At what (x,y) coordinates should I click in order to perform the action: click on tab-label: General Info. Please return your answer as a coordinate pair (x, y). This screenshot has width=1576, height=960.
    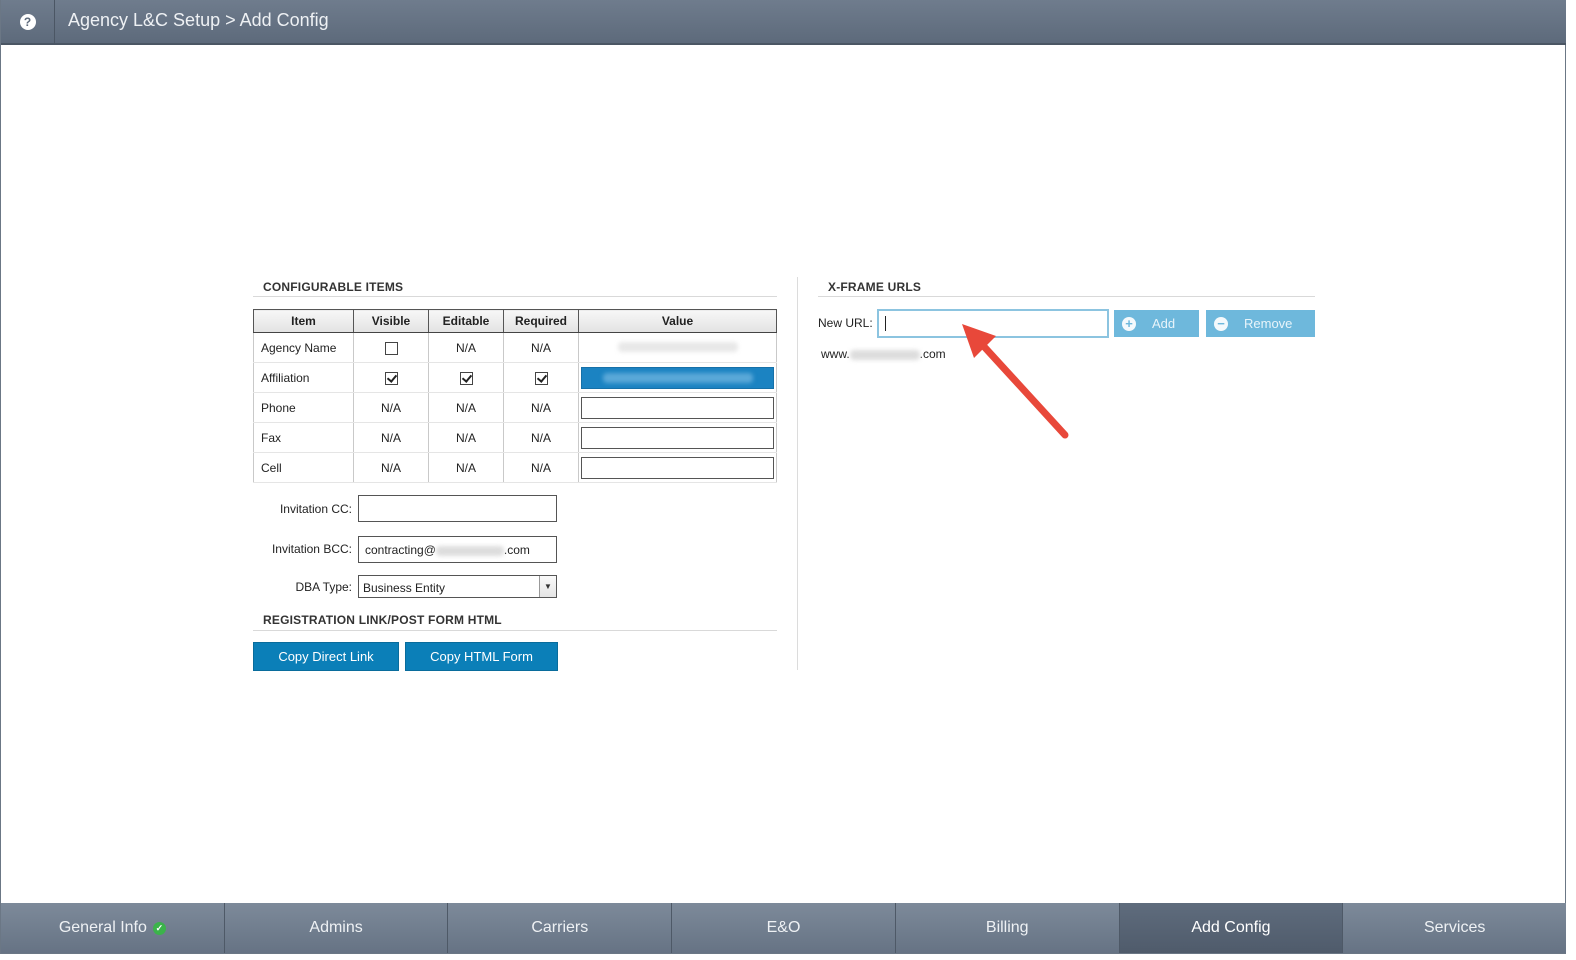
    Looking at the image, I should click on (102, 927).